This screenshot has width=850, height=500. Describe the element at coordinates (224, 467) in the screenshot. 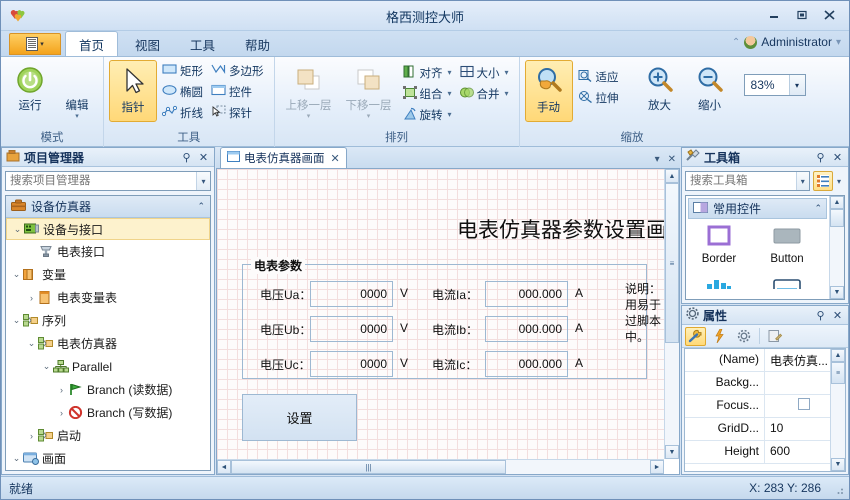

I see `scroll-left-button: ◄` at that location.